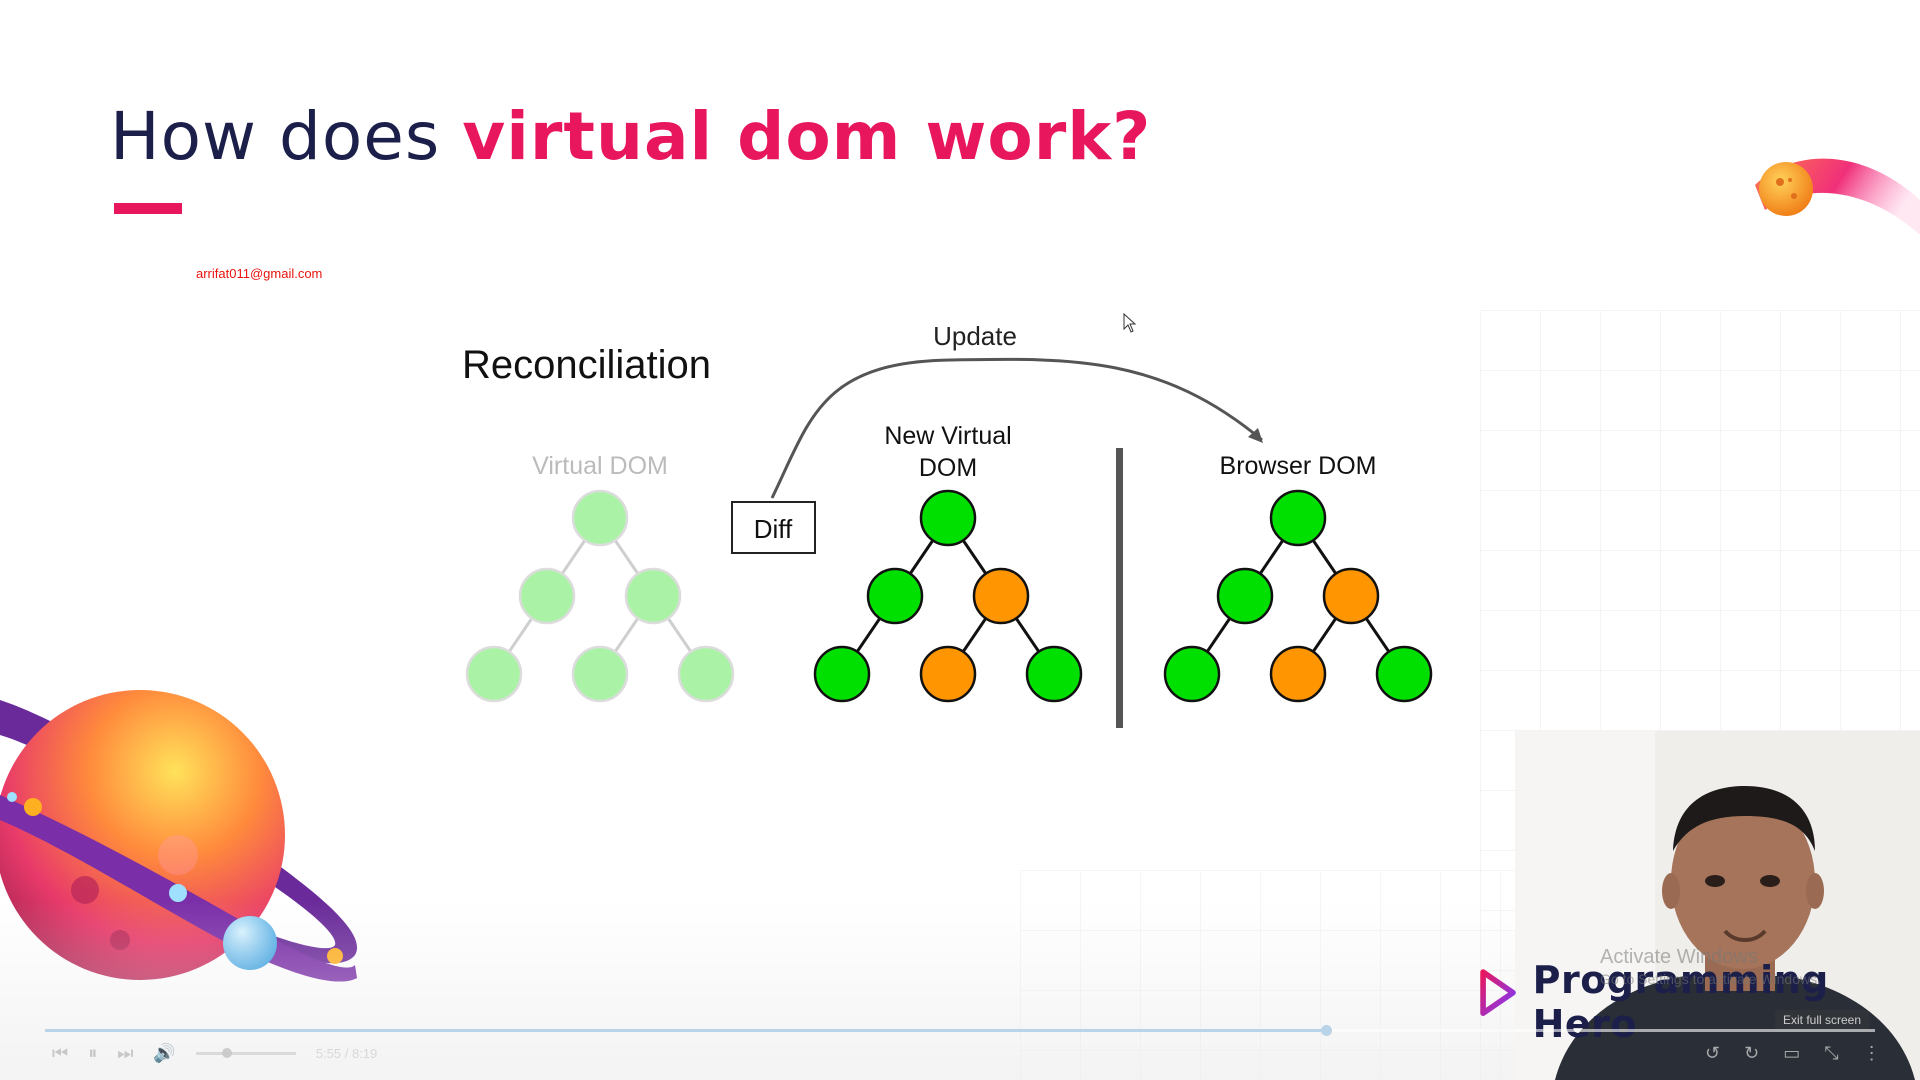 The height and width of the screenshot is (1080, 1920). Describe the element at coordinates (586, 365) in the screenshot. I see `diagram-heading: Reconciliation` at that location.